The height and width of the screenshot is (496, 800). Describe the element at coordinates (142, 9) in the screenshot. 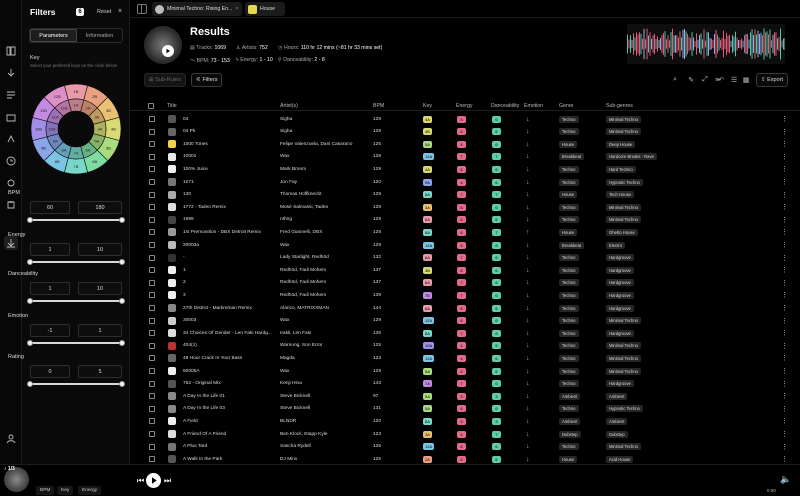

I see `sidebar-toggle-icon` at that location.